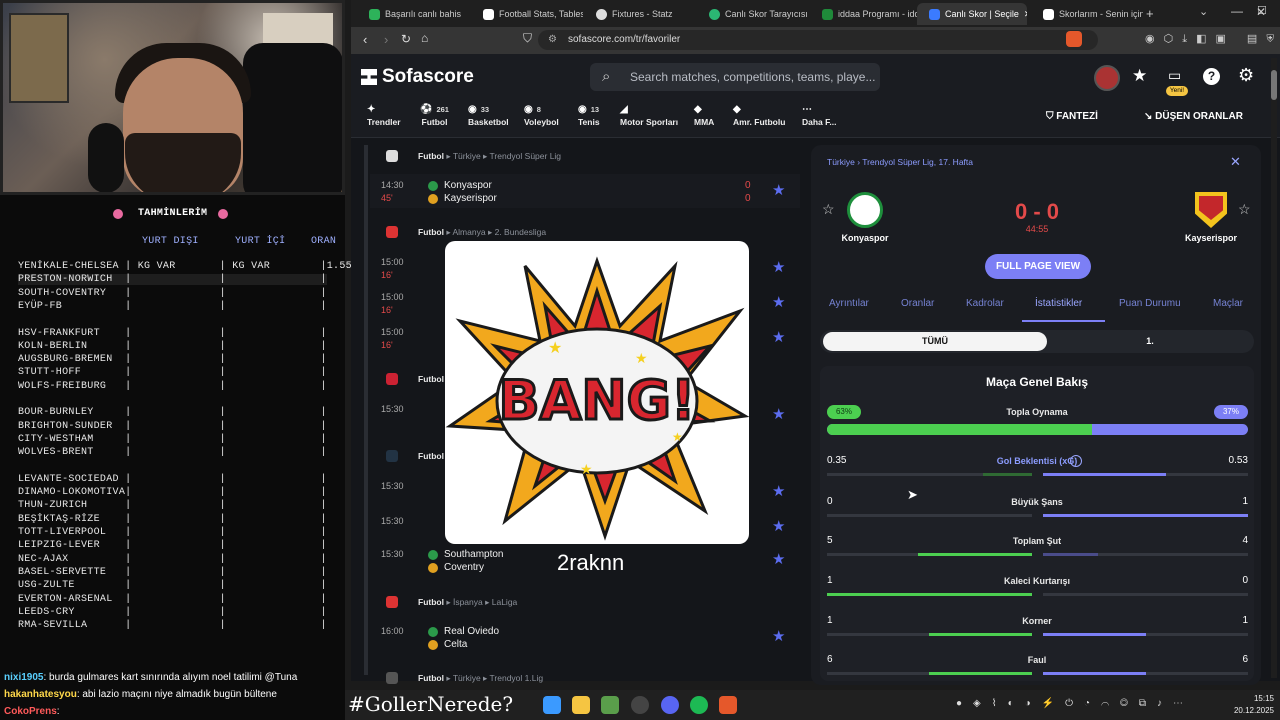  What do you see at coordinates (365, 39) in the screenshot?
I see `back-icon: ‹` at bounding box center [365, 39].